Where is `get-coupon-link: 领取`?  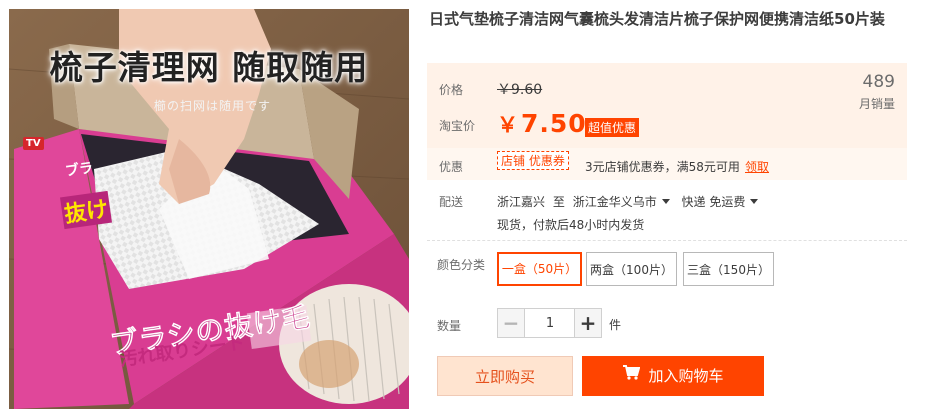
get-coupon-link: 领取 is located at coordinates (757, 166).